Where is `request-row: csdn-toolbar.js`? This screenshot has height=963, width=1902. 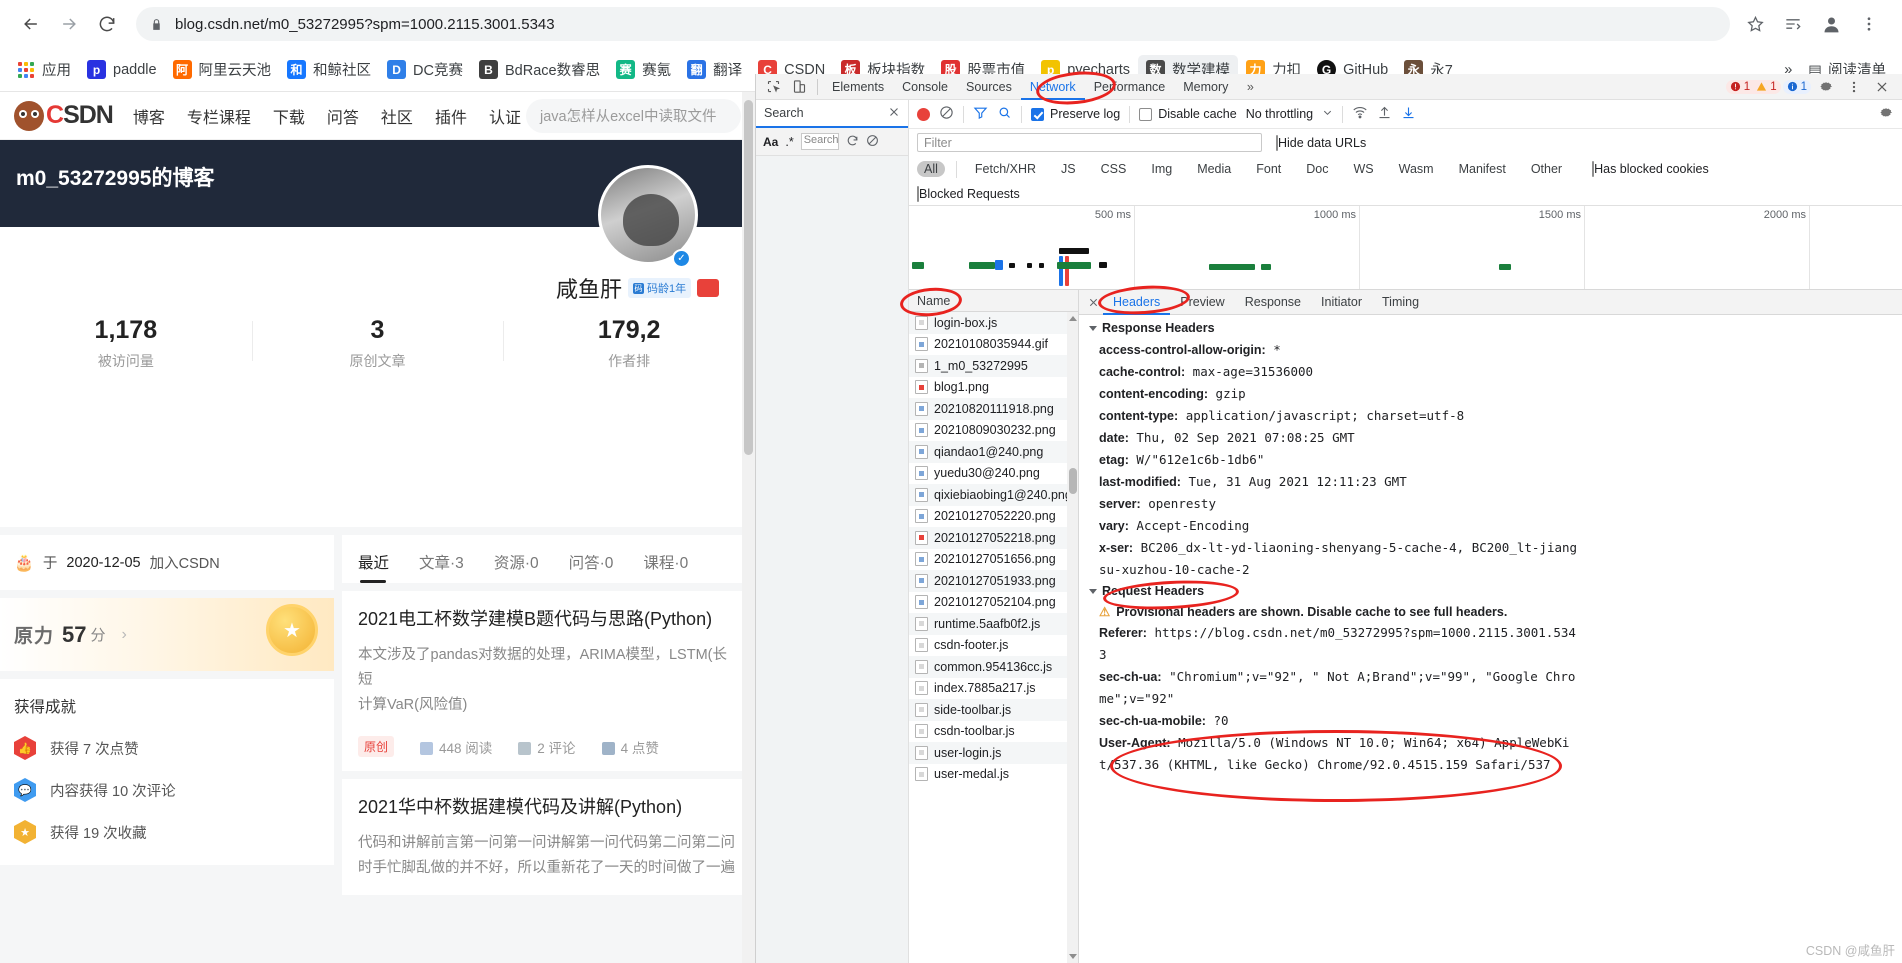
request-row: csdn-toolbar.js is located at coordinates (993, 732).